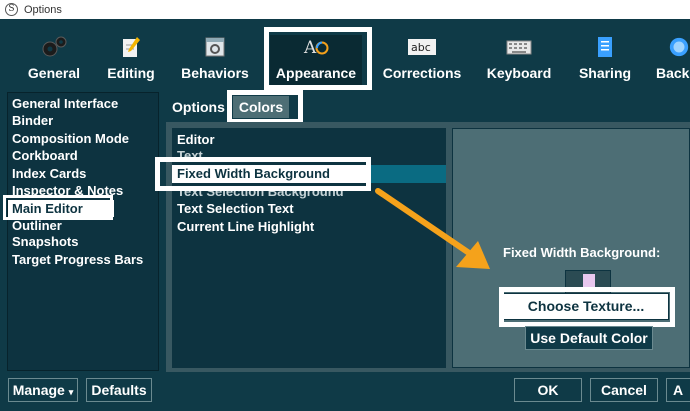 This screenshot has width=690, height=411. What do you see at coordinates (11, 9) in the screenshot?
I see `app-icon: S` at bounding box center [11, 9].